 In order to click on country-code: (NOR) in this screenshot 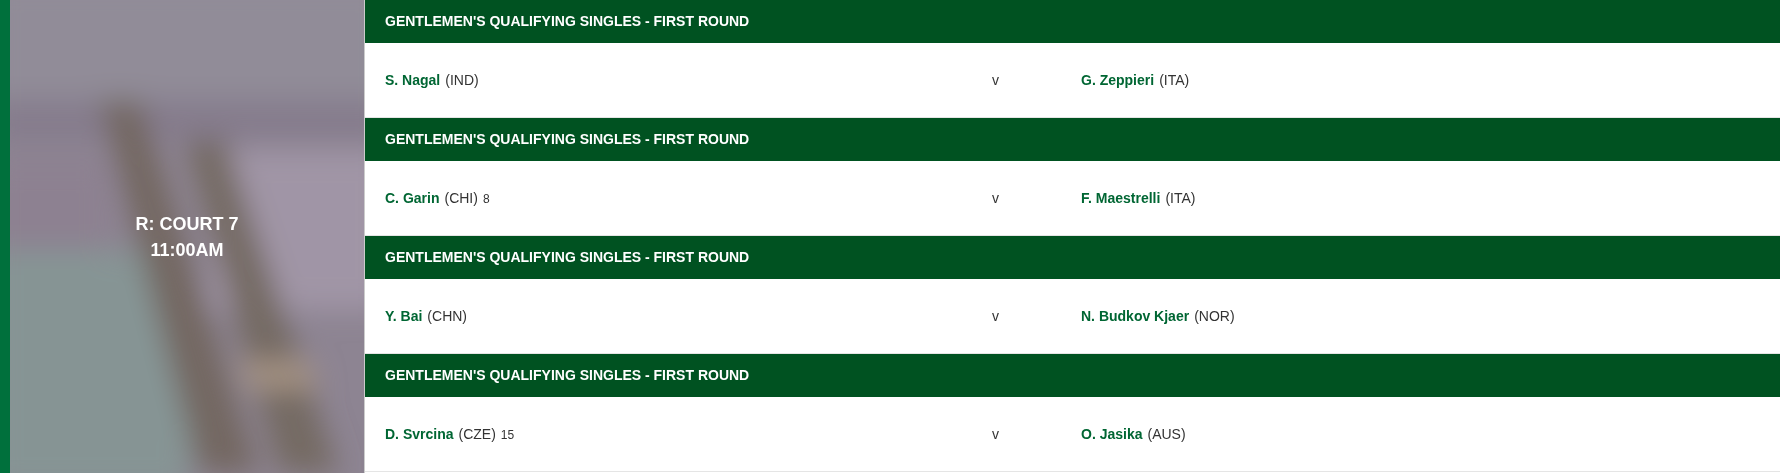, I will do `click(1214, 316)`.